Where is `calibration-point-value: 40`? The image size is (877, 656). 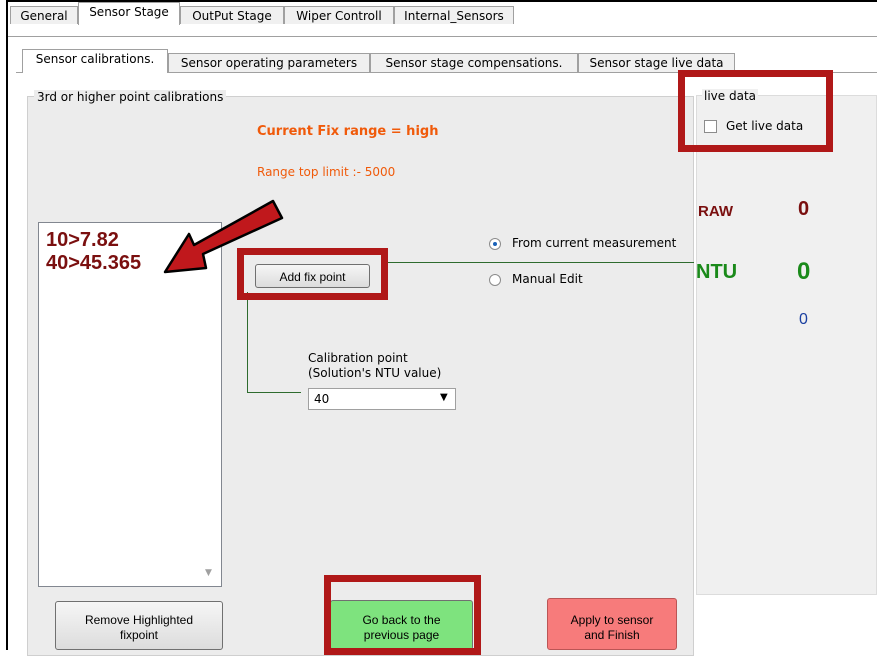
calibration-point-value: 40 is located at coordinates (322, 399).